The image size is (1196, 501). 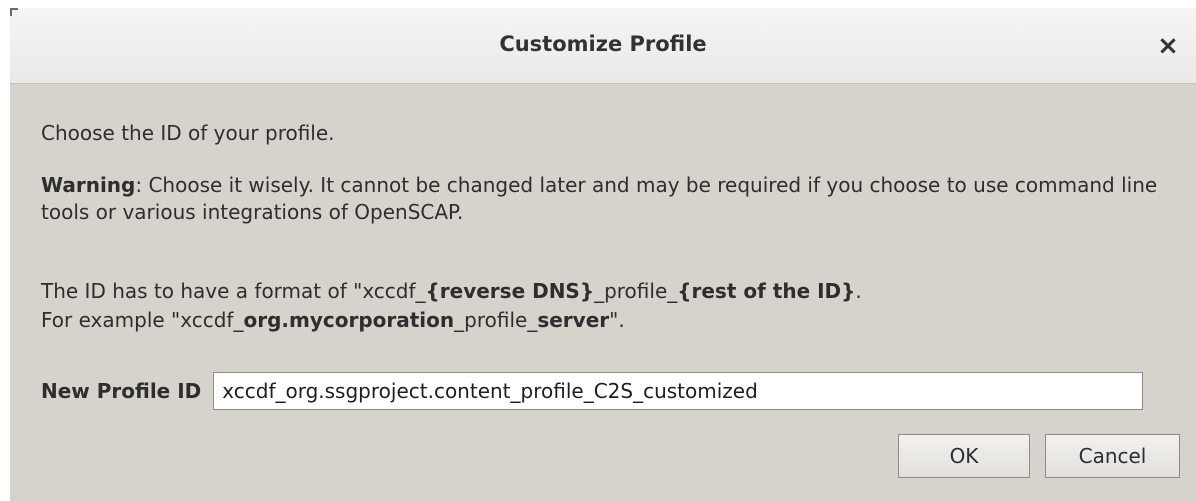 What do you see at coordinates (14, 12) in the screenshot?
I see `window-corner-mark` at bounding box center [14, 12].